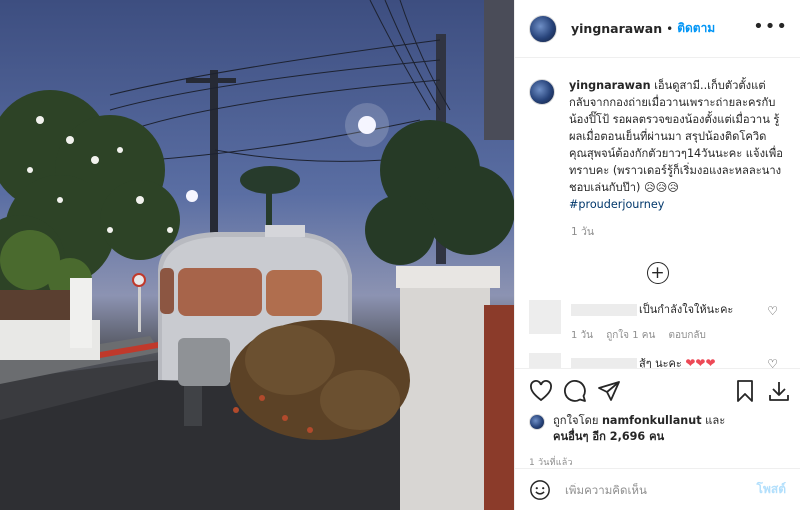 Image resolution: width=800 pixels, height=510 pixels. What do you see at coordinates (630, 335) in the screenshot?
I see `comment-likes: ถูกใจ 1 คน` at bounding box center [630, 335].